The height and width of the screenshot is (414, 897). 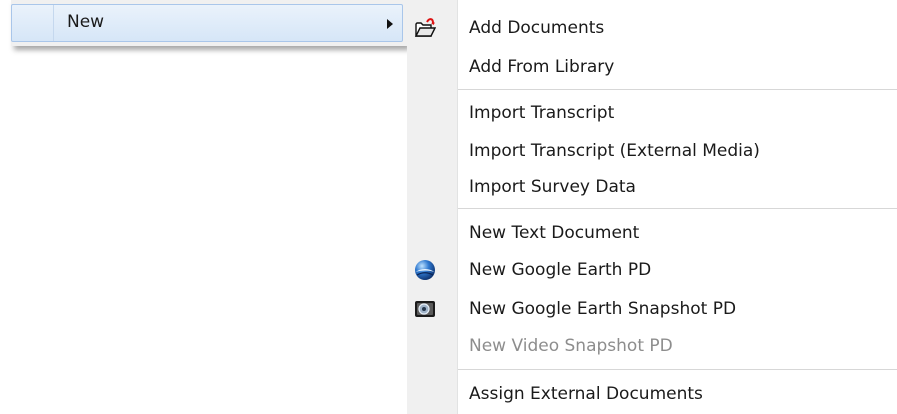 What do you see at coordinates (571, 346) in the screenshot?
I see `menu-item-label: New Video Snapshot PD` at bounding box center [571, 346].